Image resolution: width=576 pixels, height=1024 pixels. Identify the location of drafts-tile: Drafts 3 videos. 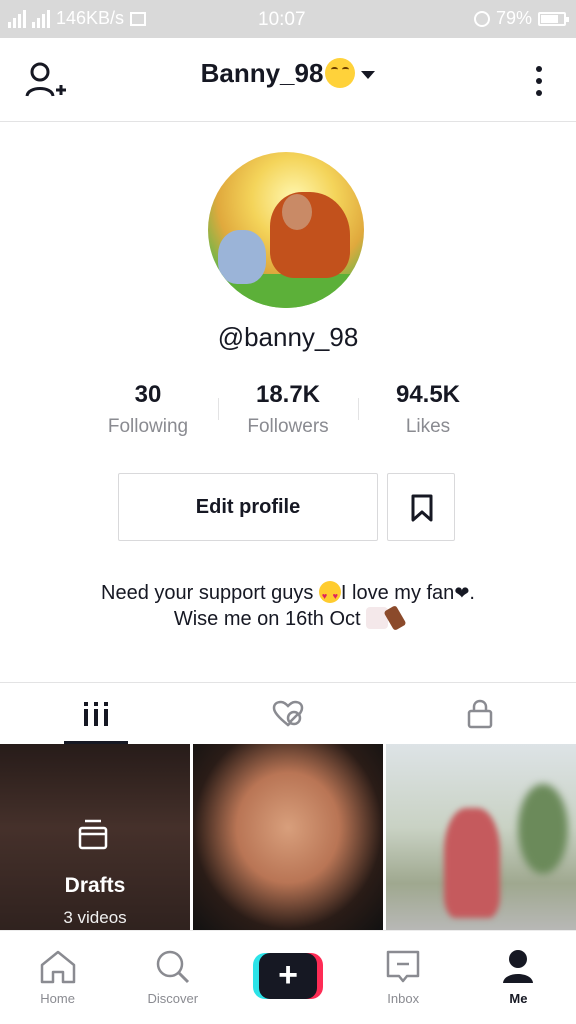
(95, 837).